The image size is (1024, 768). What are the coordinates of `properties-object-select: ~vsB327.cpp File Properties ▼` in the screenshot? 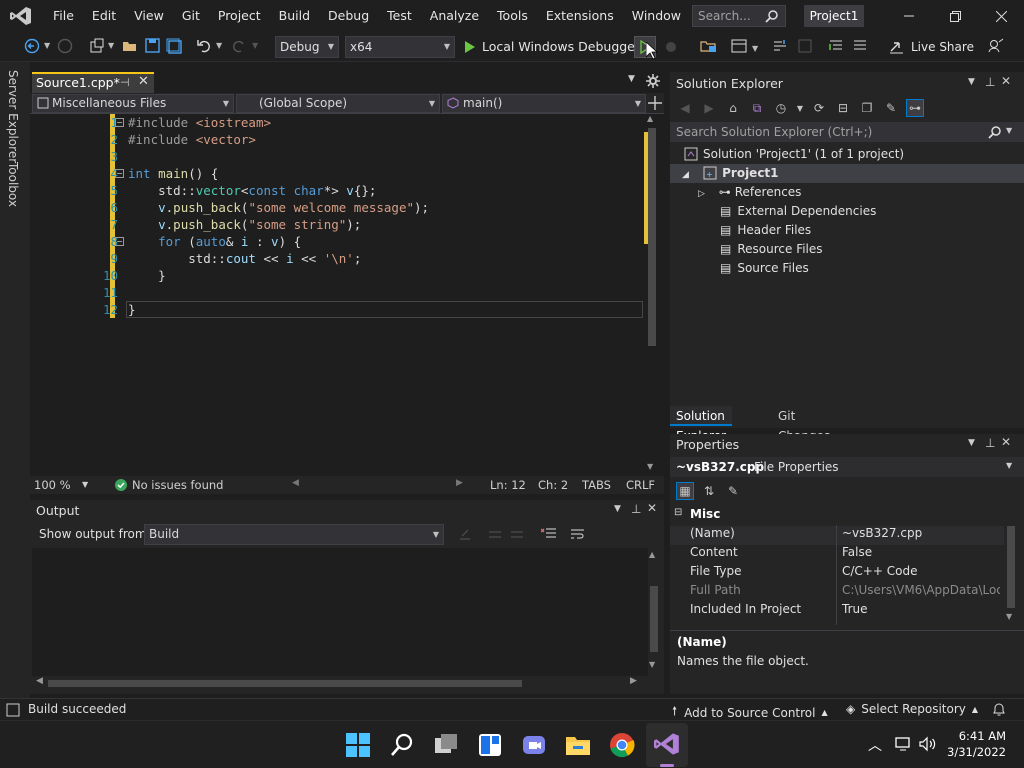 It's located at (847, 467).